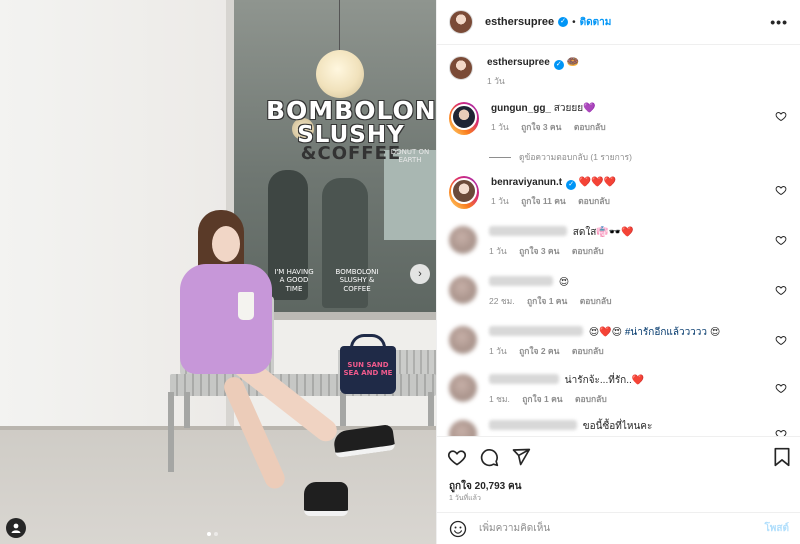 The height and width of the screenshot is (544, 800). What do you see at coordinates (519, 22) in the screenshot?
I see `author-username: esthersupree` at bounding box center [519, 22].